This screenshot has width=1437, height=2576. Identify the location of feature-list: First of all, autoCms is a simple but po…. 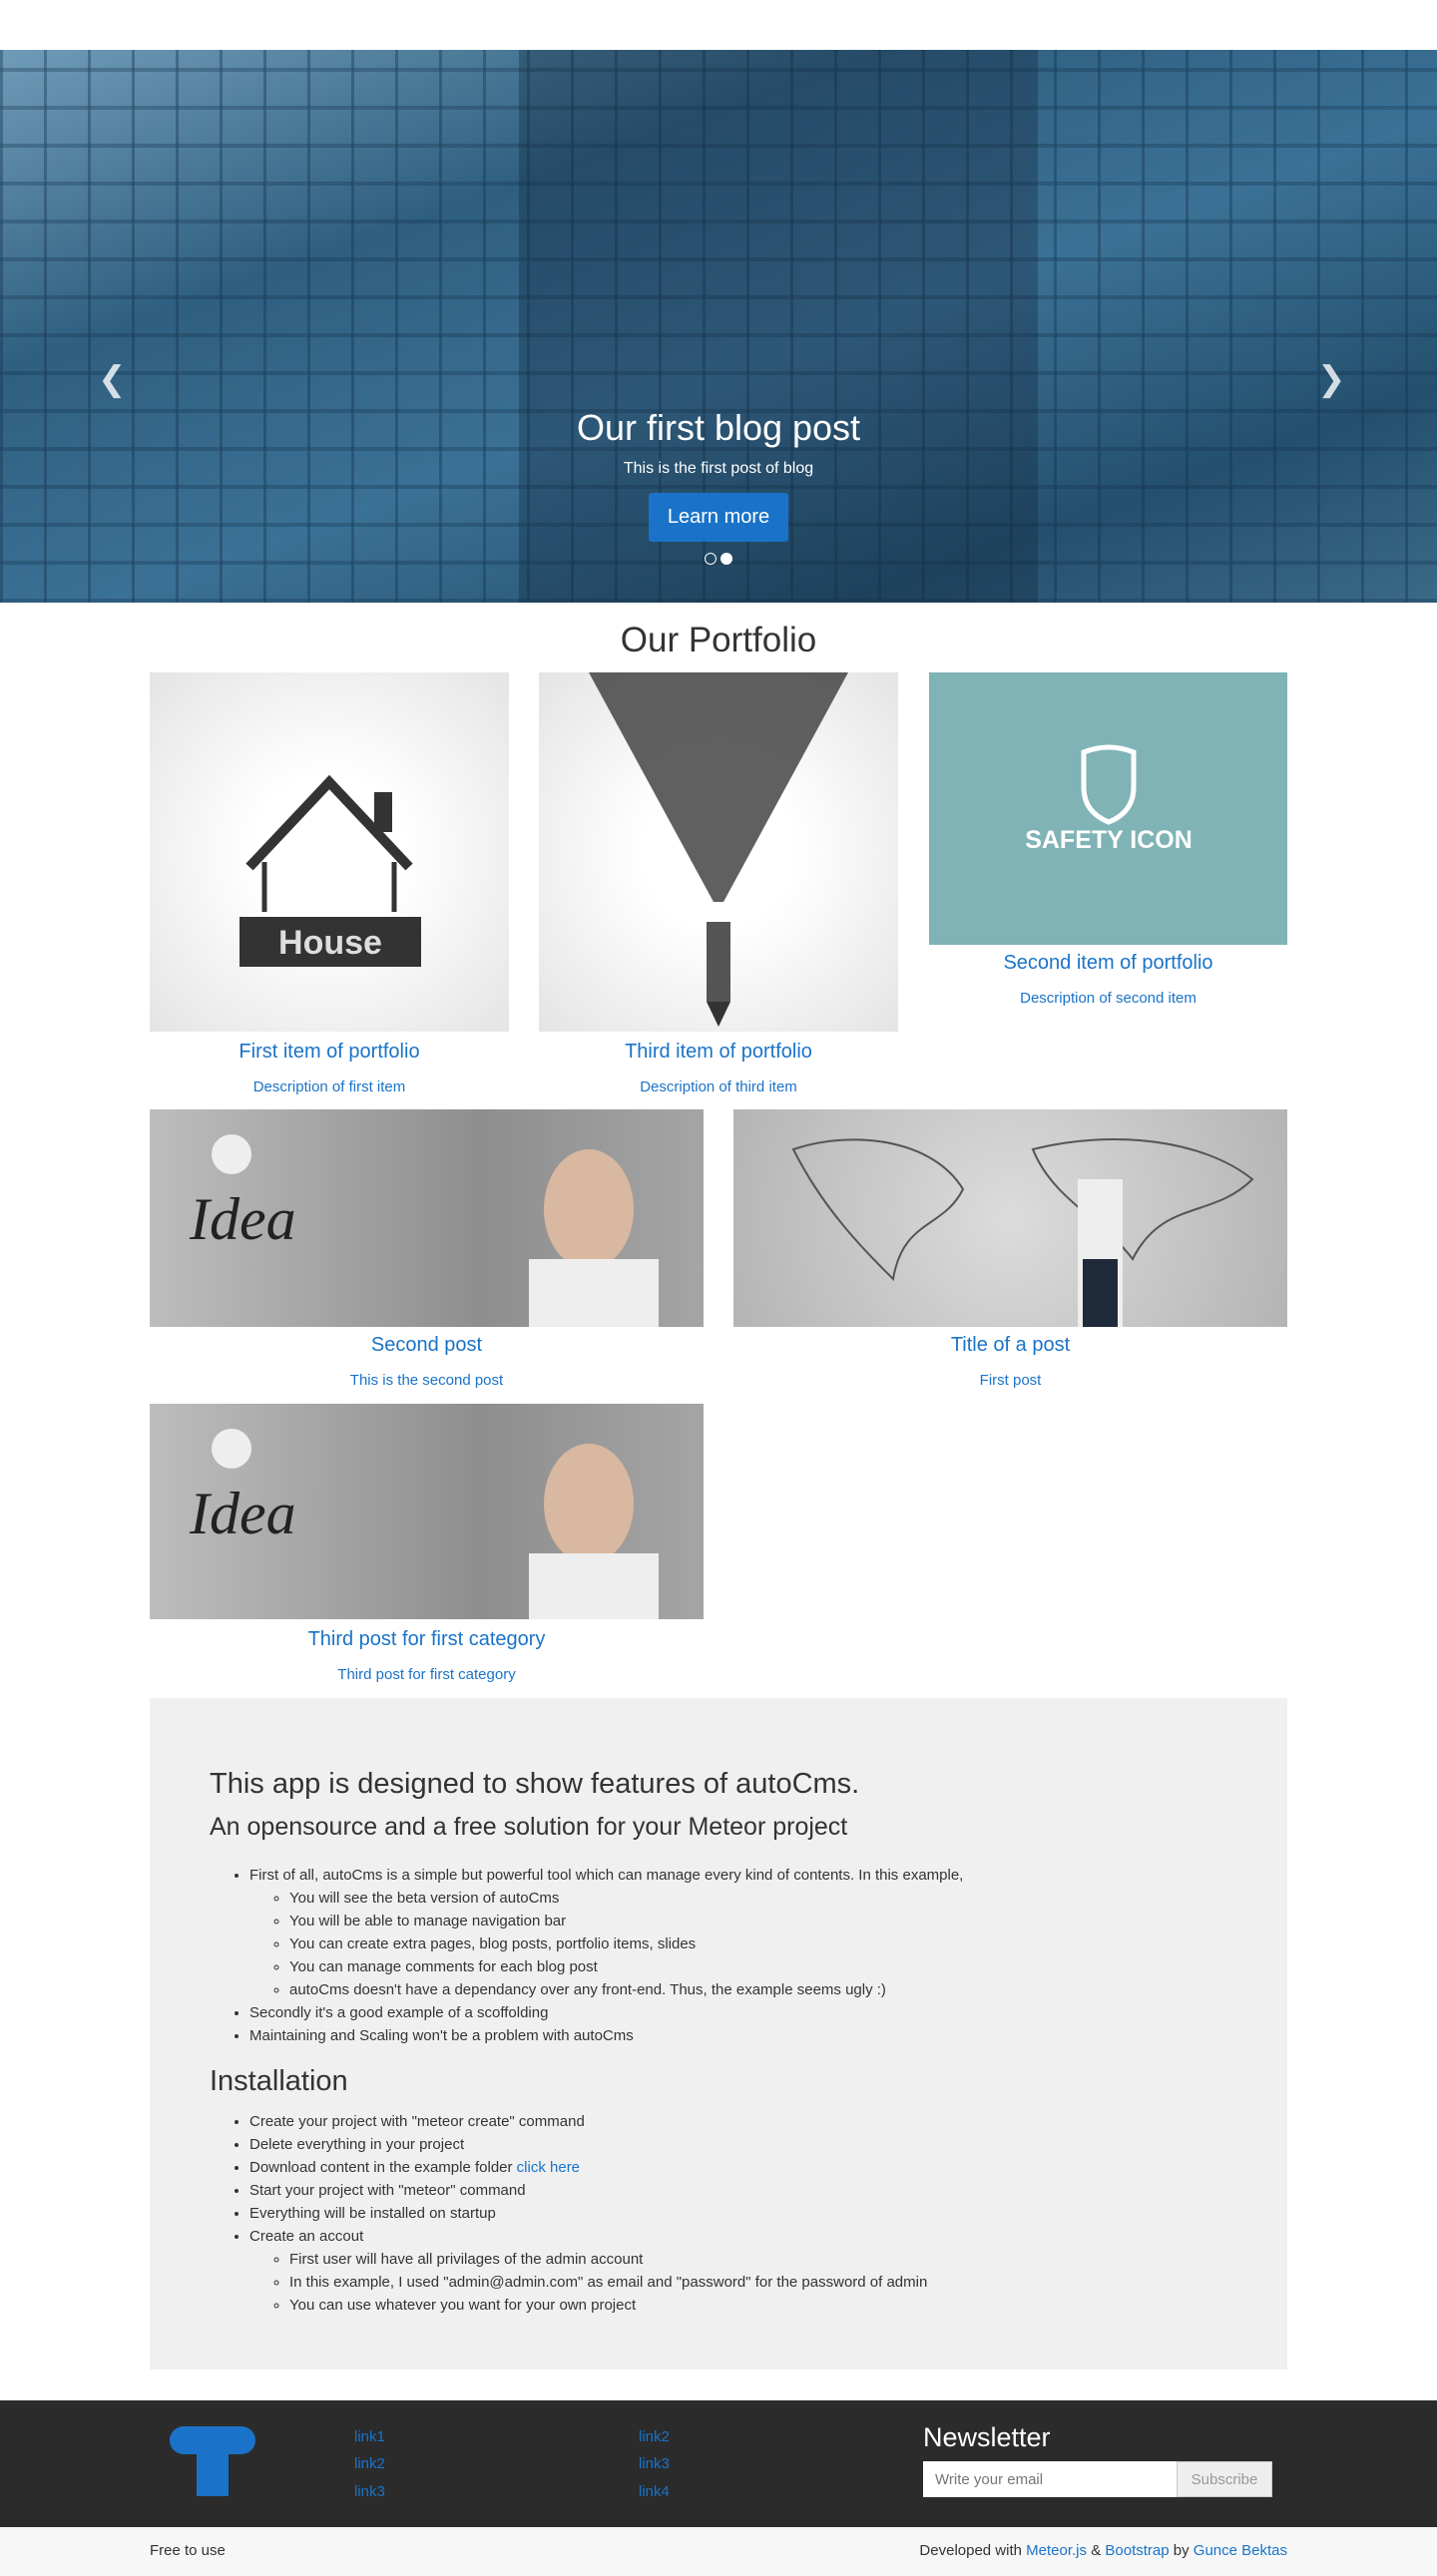
(718, 1955).